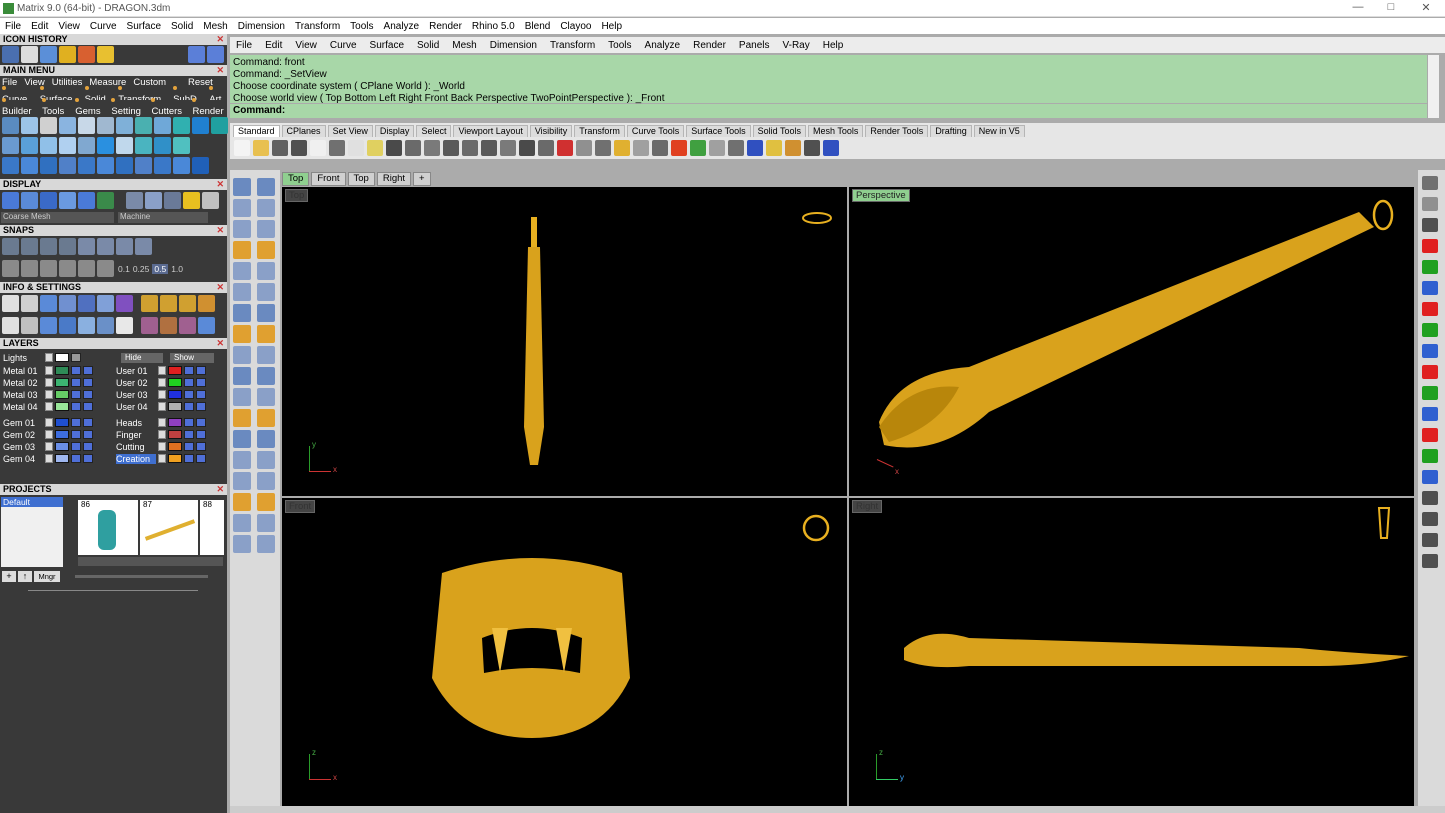  Describe the element at coordinates (1131, 652) in the screenshot. I see `viewport-right: Right zy` at that location.